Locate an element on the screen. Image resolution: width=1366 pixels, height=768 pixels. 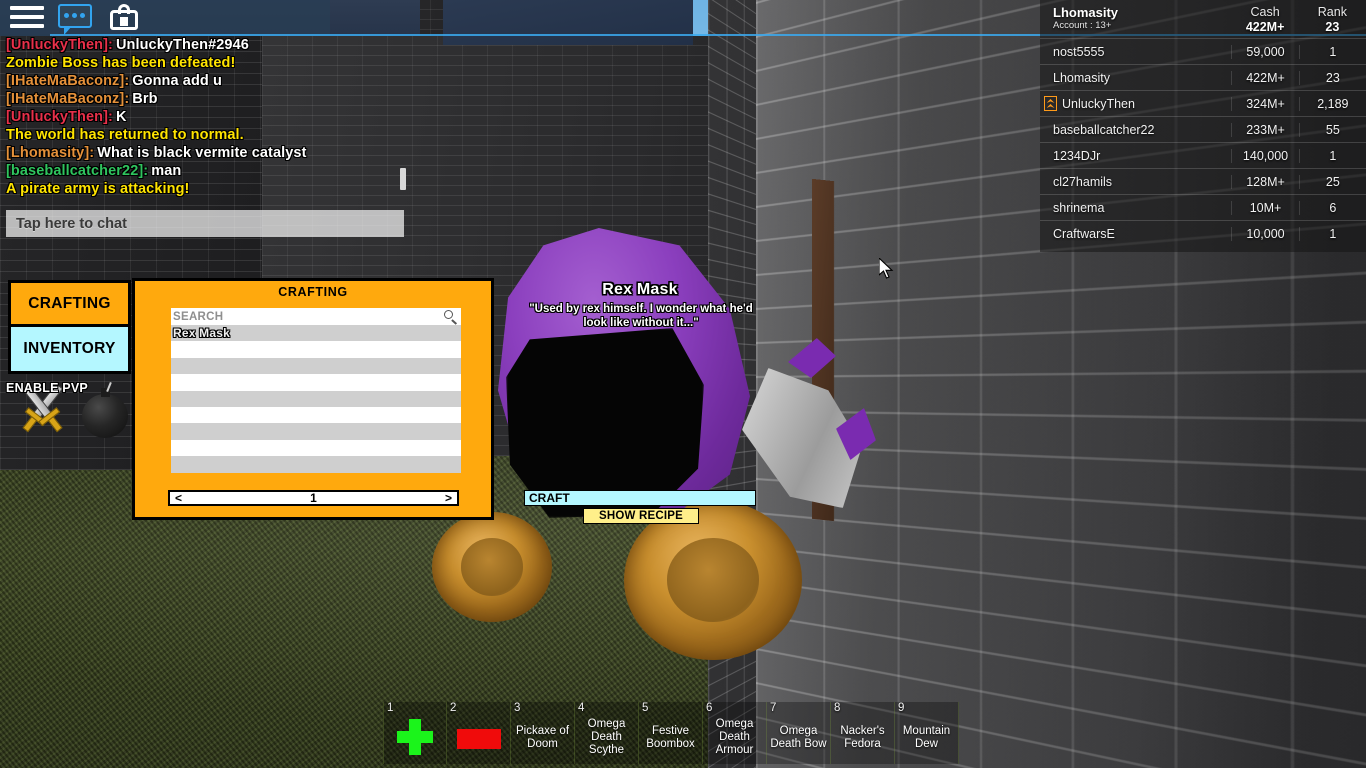
leaderboard-rank-cell: 6 is located at coordinates (1332, 207).